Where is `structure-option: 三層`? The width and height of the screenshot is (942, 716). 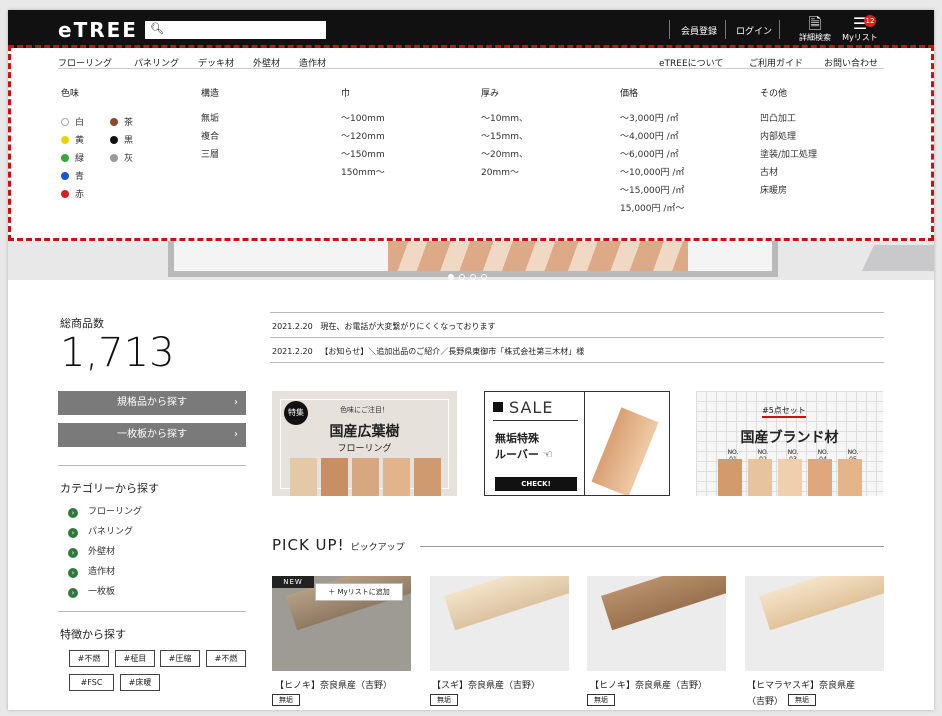 structure-option: 三層 is located at coordinates (210, 158).